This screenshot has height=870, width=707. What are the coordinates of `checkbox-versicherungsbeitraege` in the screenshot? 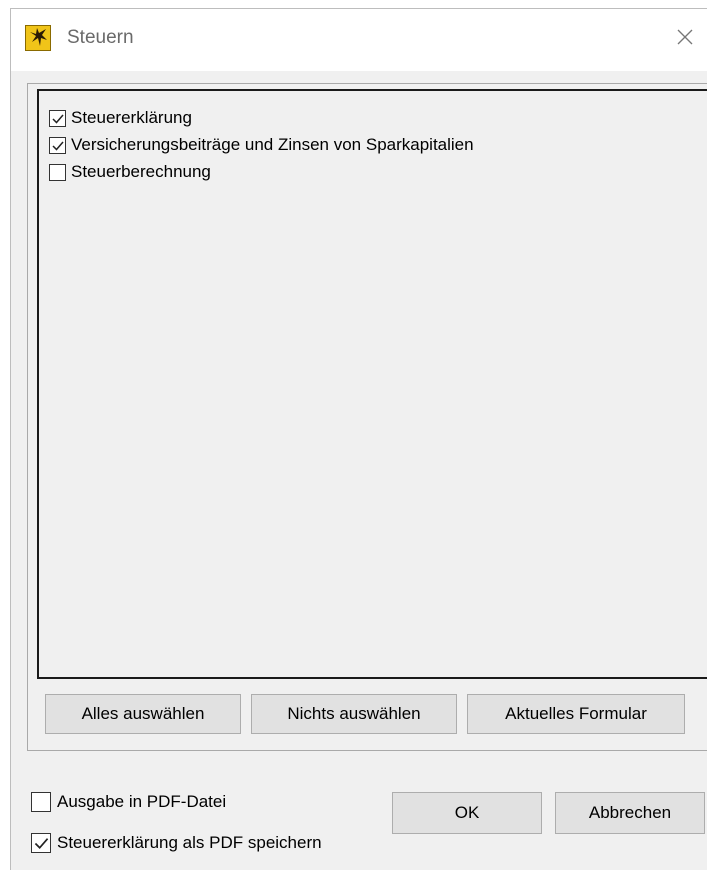 It's located at (57, 145).